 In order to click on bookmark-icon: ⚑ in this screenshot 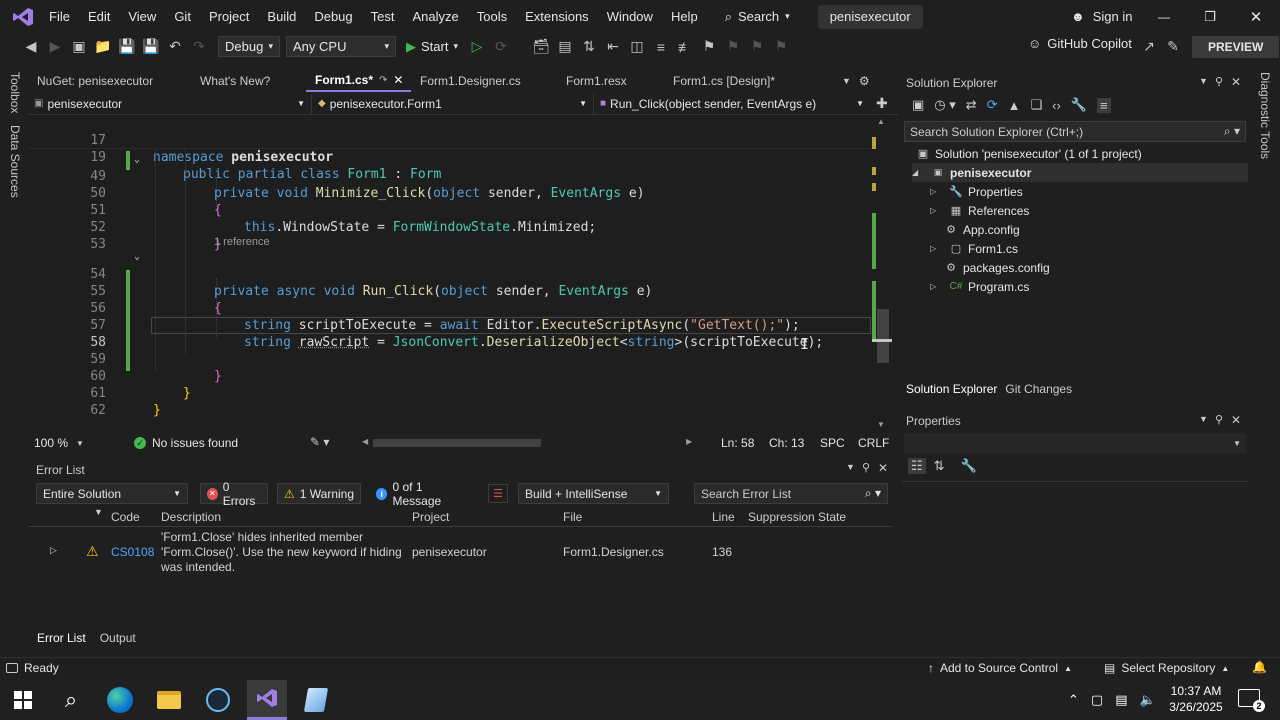, I will do `click(709, 47)`.